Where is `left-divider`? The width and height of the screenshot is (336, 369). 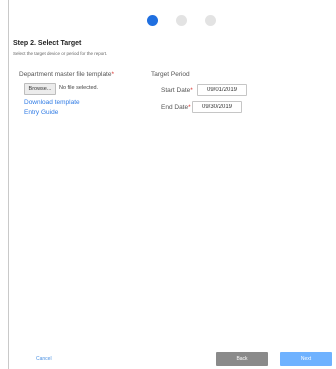
left-divider is located at coordinates (8, 184).